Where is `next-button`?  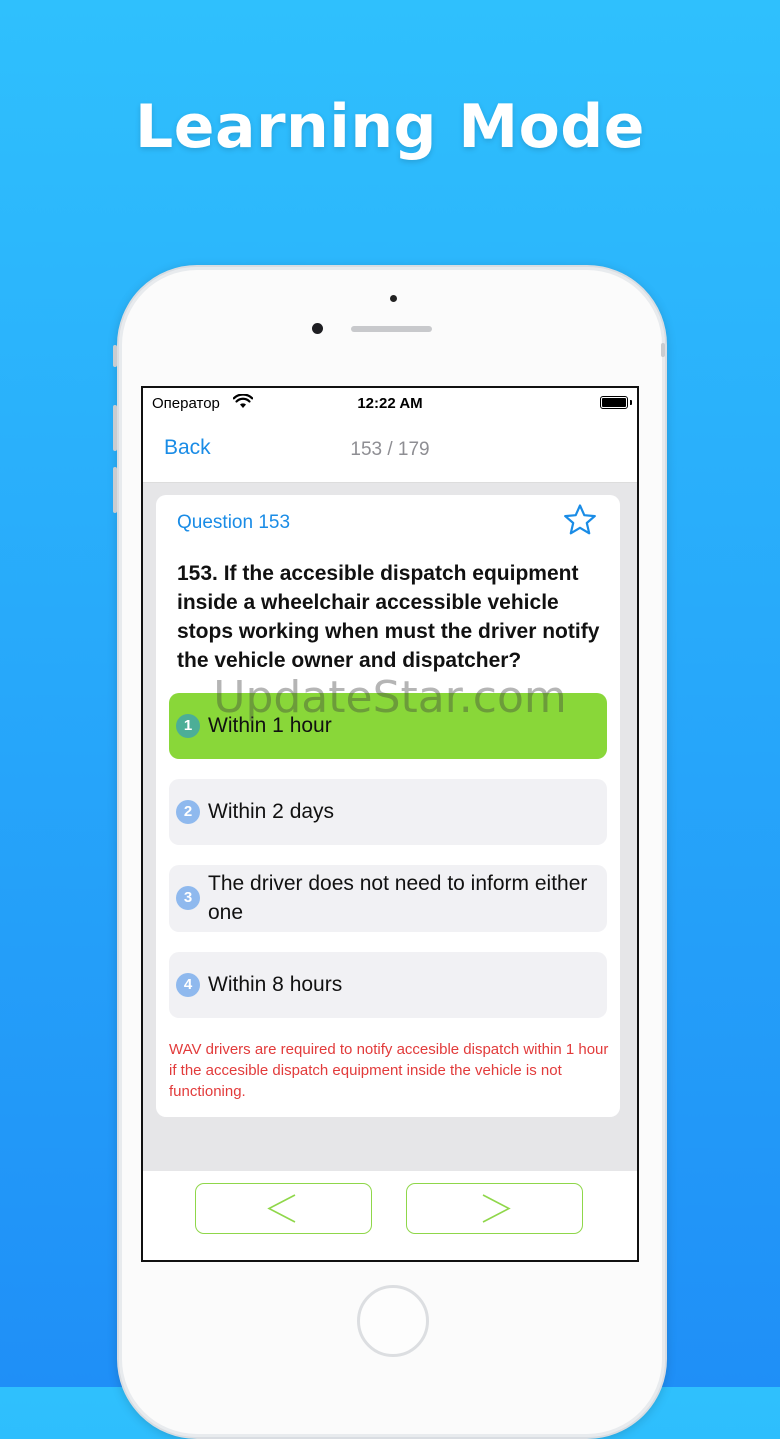
next-button is located at coordinates (494, 1208).